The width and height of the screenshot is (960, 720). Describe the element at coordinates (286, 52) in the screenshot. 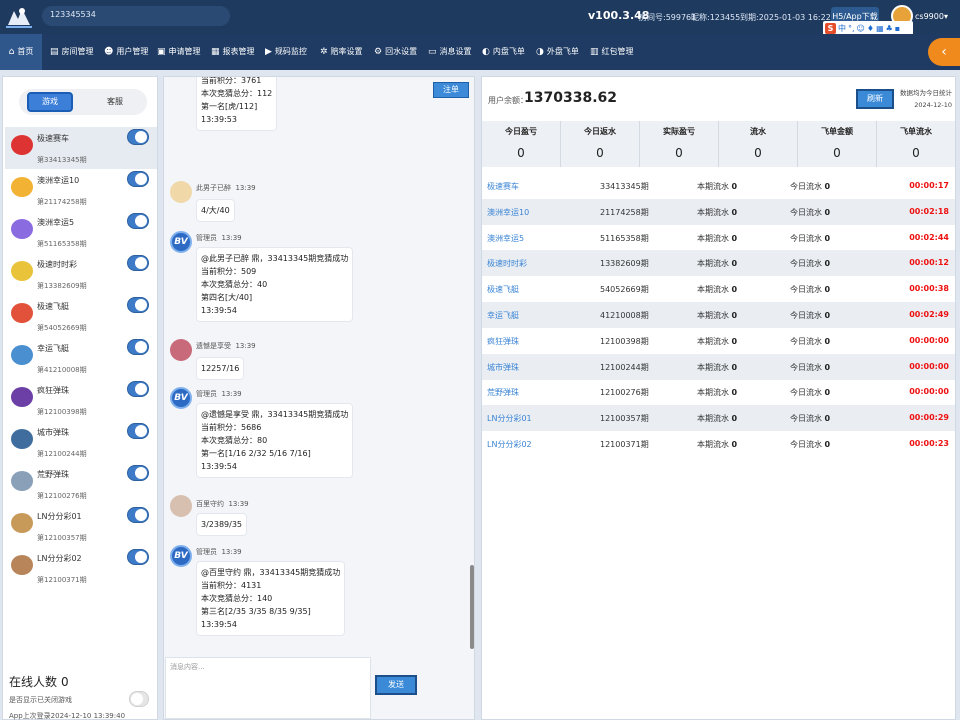

I see `nav-monitor: ▶ 规码监控` at that location.